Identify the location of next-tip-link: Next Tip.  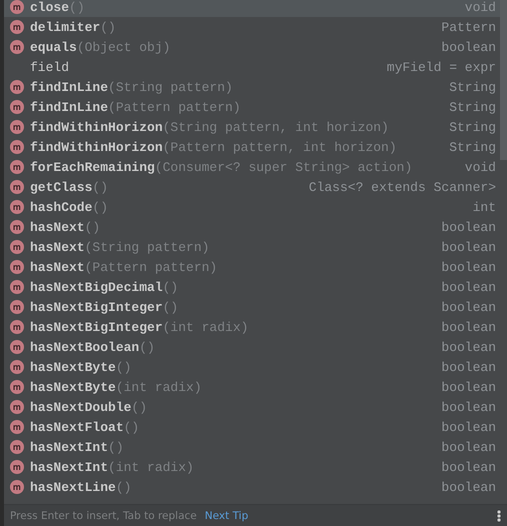
(226, 516).